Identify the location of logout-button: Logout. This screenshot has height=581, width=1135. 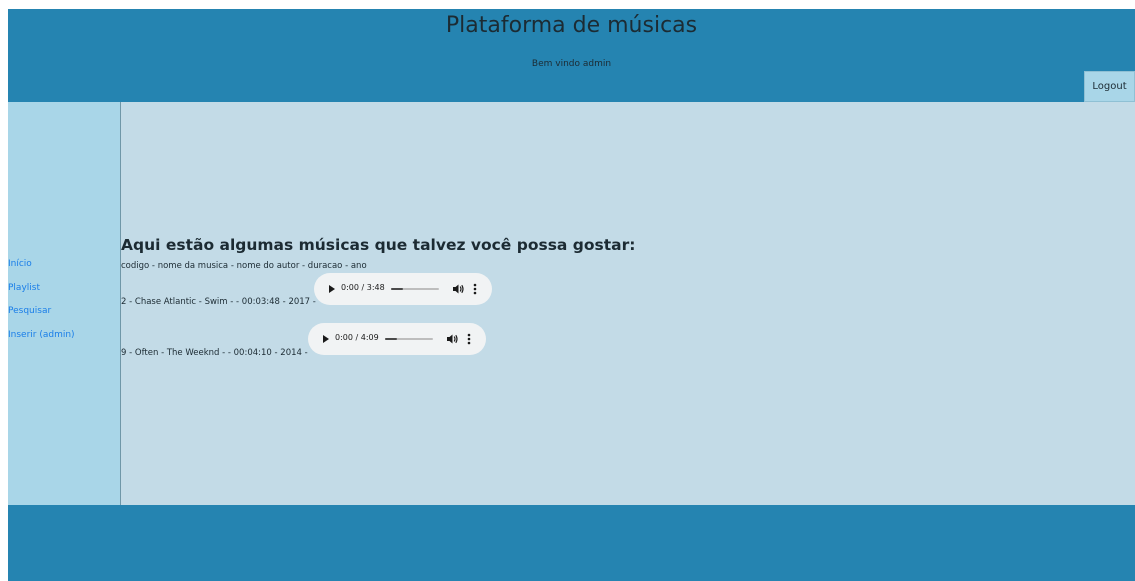
(1109, 86).